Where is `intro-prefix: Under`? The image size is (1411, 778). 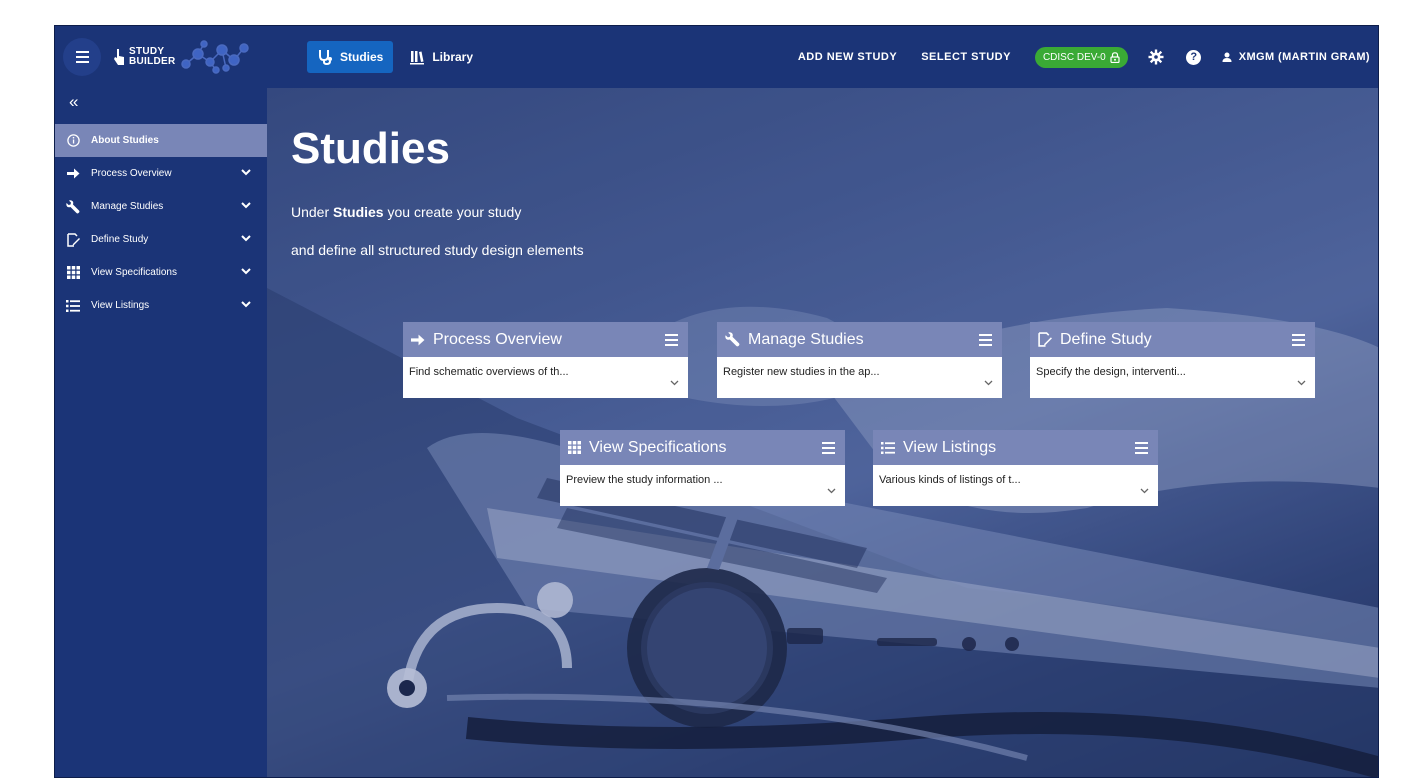
intro-prefix: Under is located at coordinates (312, 212).